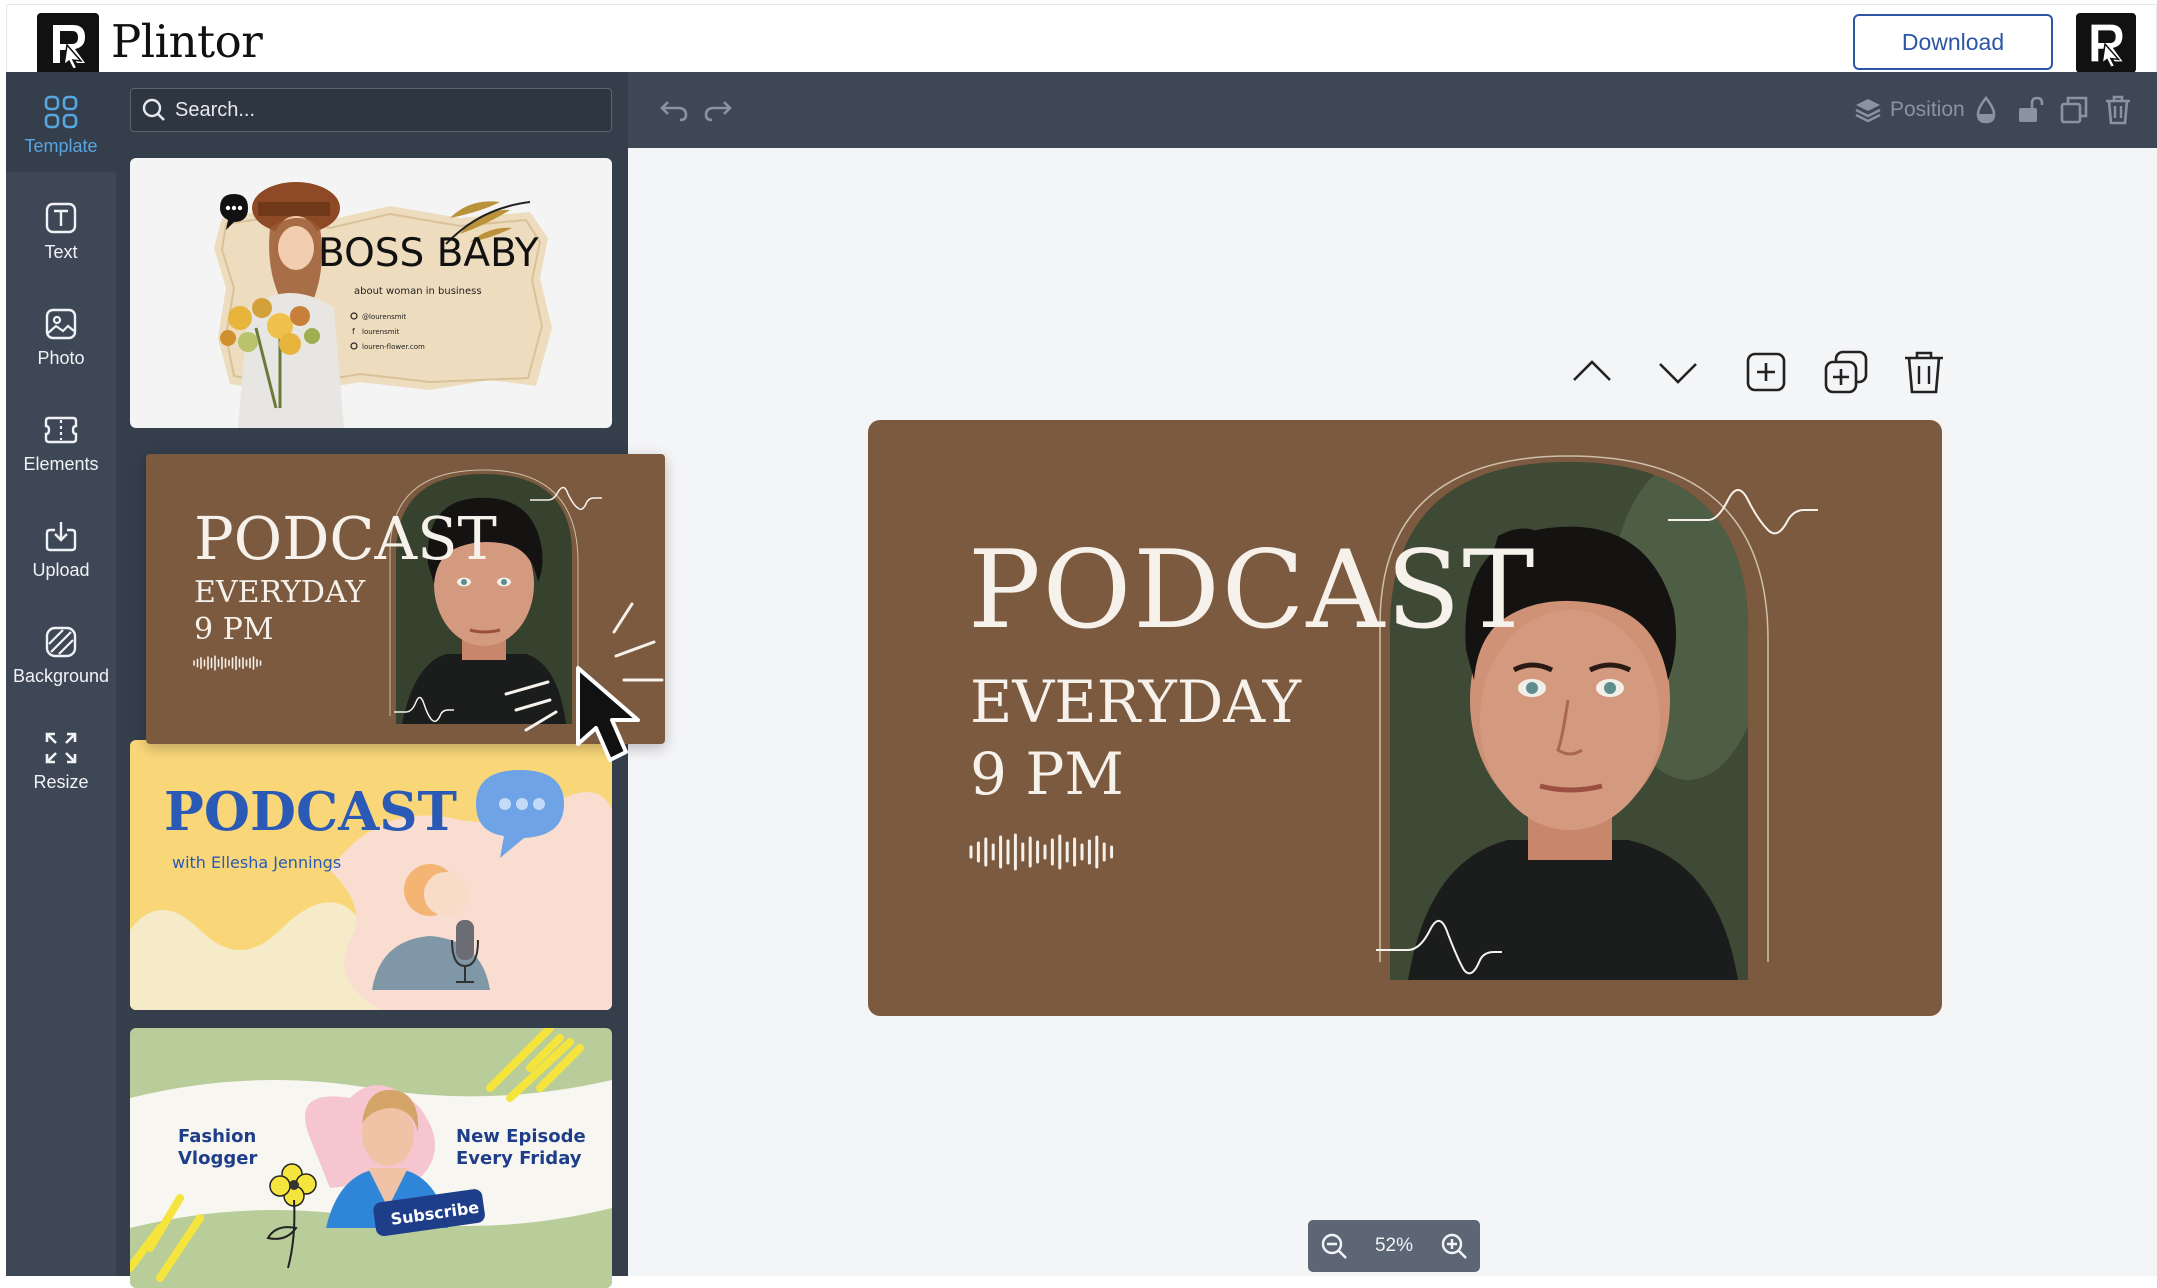 The height and width of the screenshot is (1288, 2157). What do you see at coordinates (381, 332) in the screenshot?
I see `svg-text: lourensmit` at bounding box center [381, 332].